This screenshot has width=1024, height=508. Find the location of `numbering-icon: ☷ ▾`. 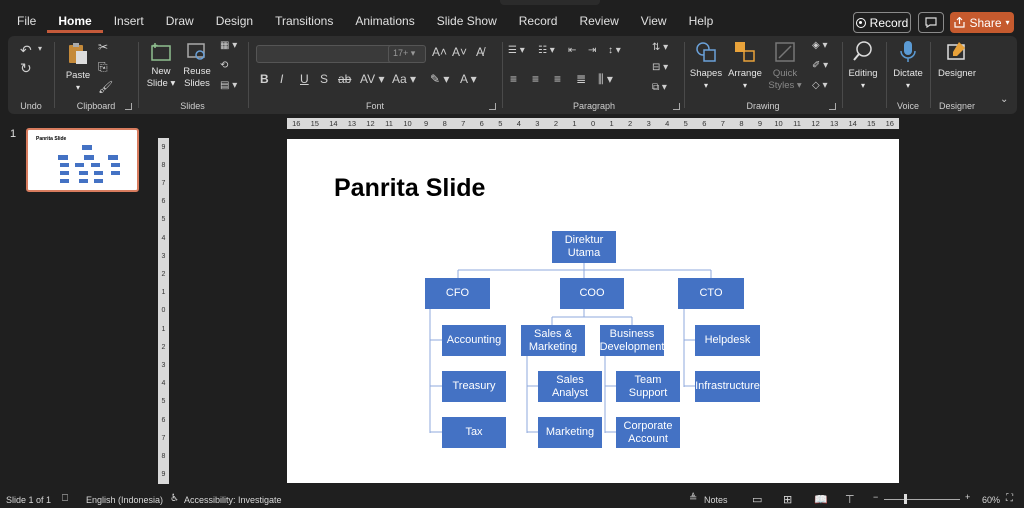

numbering-icon: ☷ ▾ is located at coordinates (546, 50).